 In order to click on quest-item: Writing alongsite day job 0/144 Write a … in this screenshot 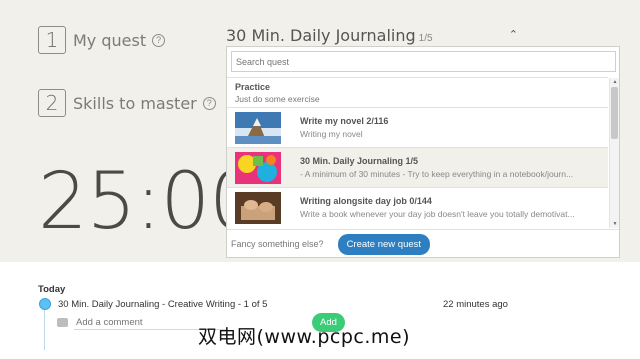, I will do `click(417, 207)`.